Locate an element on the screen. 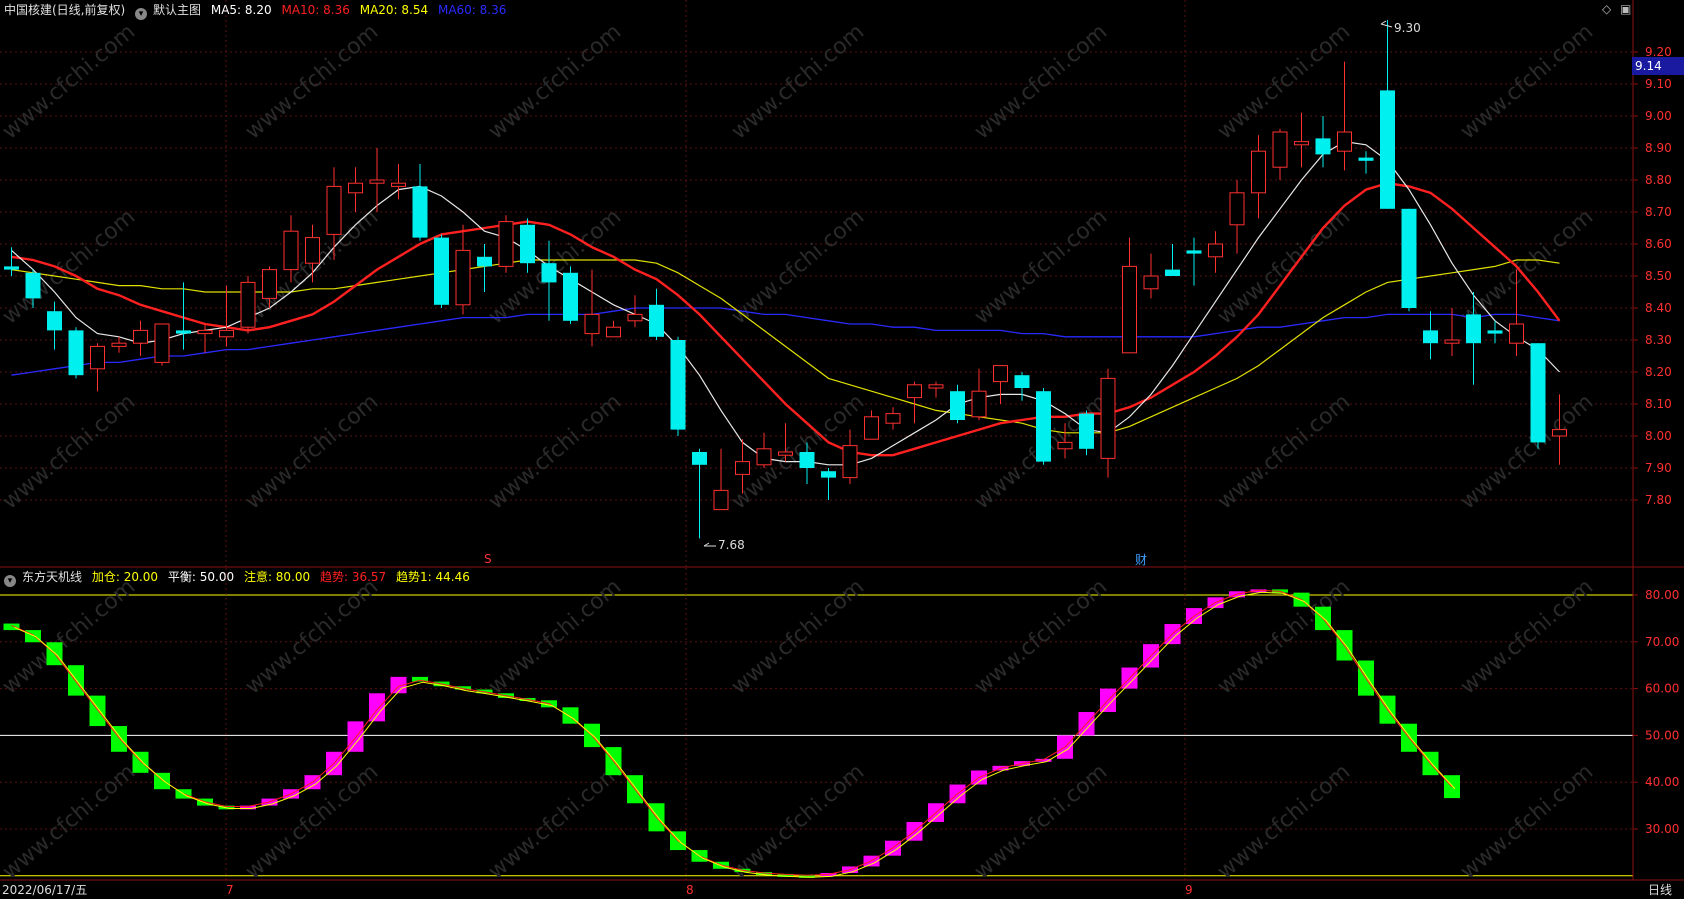 The image size is (1684, 899). price-tick-label: 9.00 is located at coordinates (1658, 116).